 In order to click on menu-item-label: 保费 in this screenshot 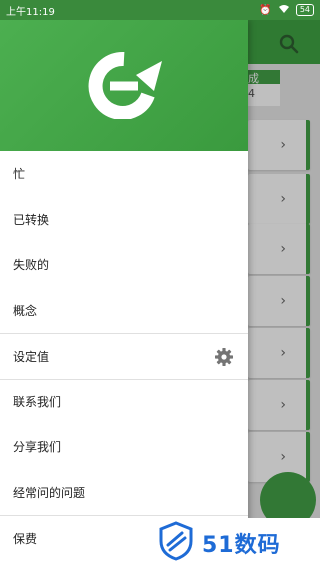, I will do `click(25, 538)`.